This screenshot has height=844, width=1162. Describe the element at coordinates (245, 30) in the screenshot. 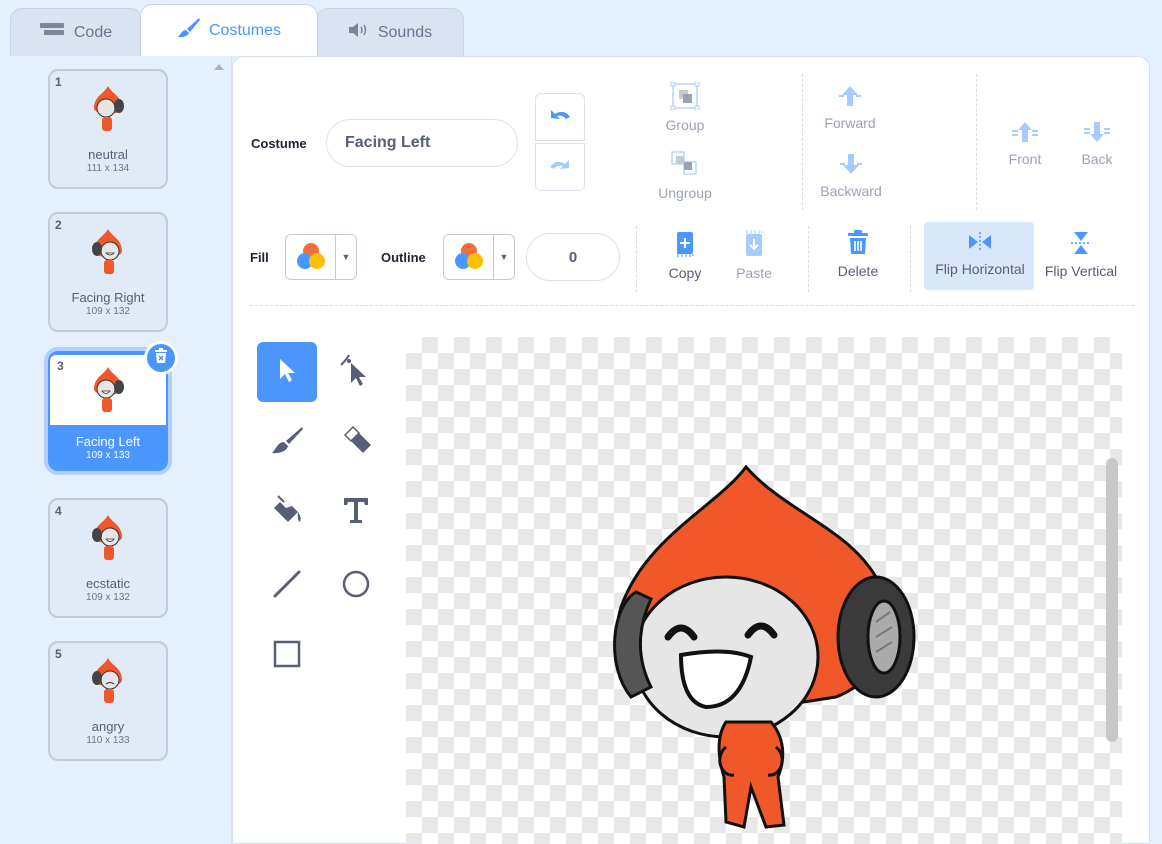

I see `tab-costumes-label: Costumes` at that location.